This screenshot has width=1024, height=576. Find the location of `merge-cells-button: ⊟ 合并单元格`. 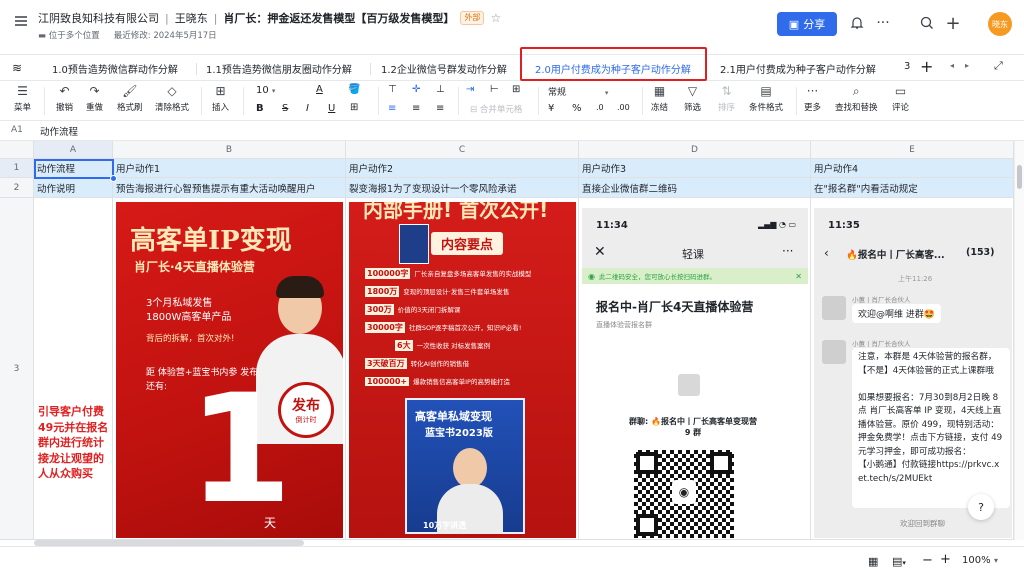

merge-cells-button: ⊟ 合并单元格 is located at coordinates (496, 109).